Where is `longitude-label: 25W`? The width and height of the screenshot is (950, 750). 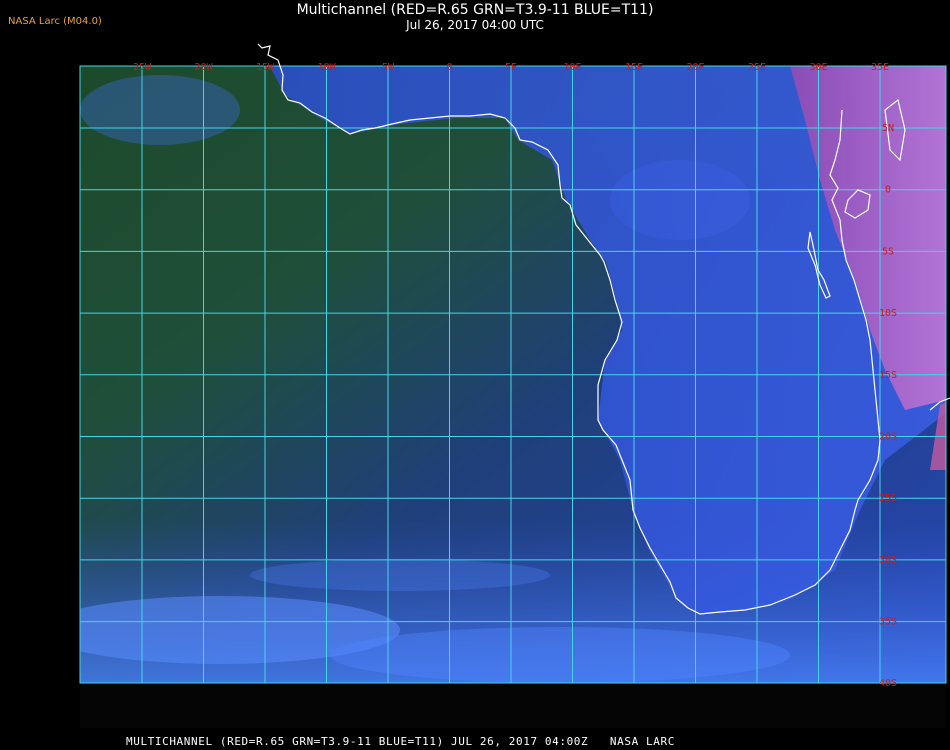
longitude-label: 25W is located at coordinates (142, 67).